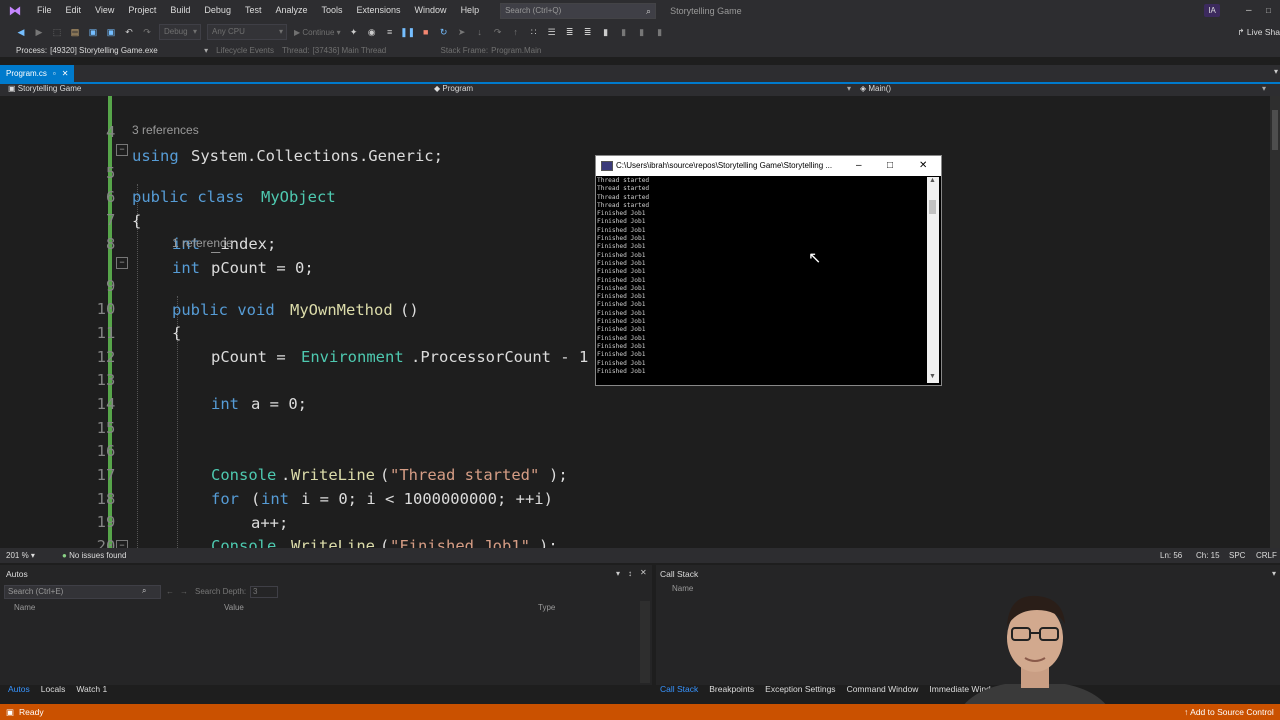 Image resolution: width=1280 pixels, height=720 pixels. What do you see at coordinates (480, 32) in the screenshot?
I see `step-into-icon: ↓` at bounding box center [480, 32].